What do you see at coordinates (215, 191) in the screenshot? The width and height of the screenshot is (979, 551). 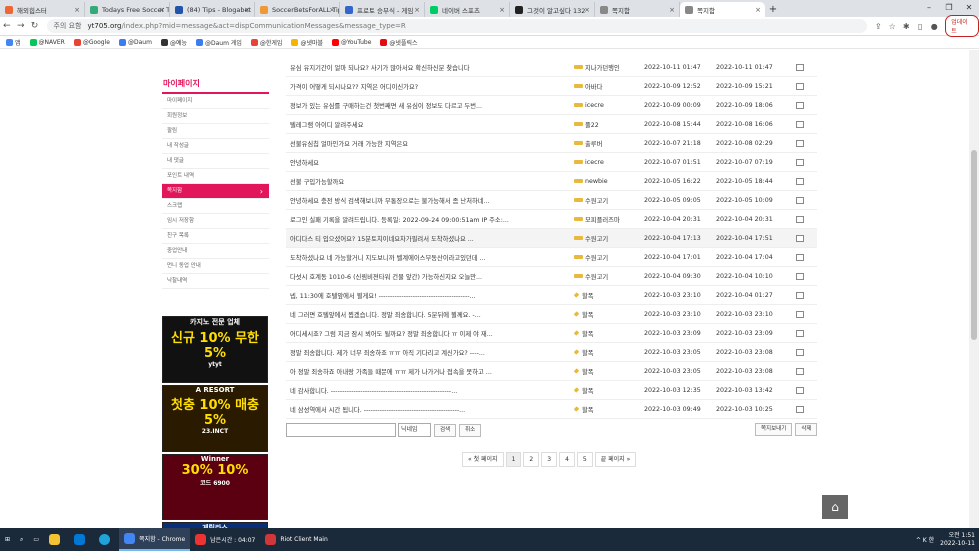 I see `sidebar-item: 쪽지함` at bounding box center [215, 191].